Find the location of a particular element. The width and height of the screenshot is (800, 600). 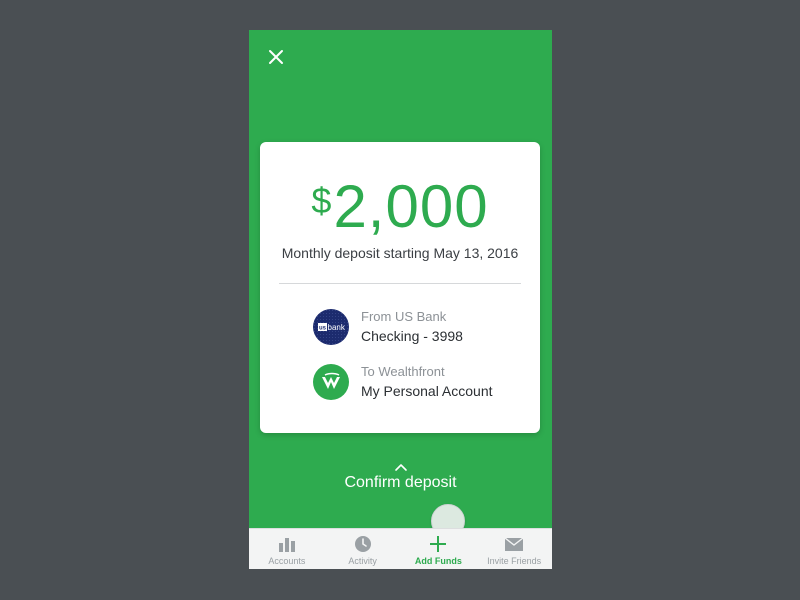

deposit-amount: $2,000 is located at coordinates (400, 206).